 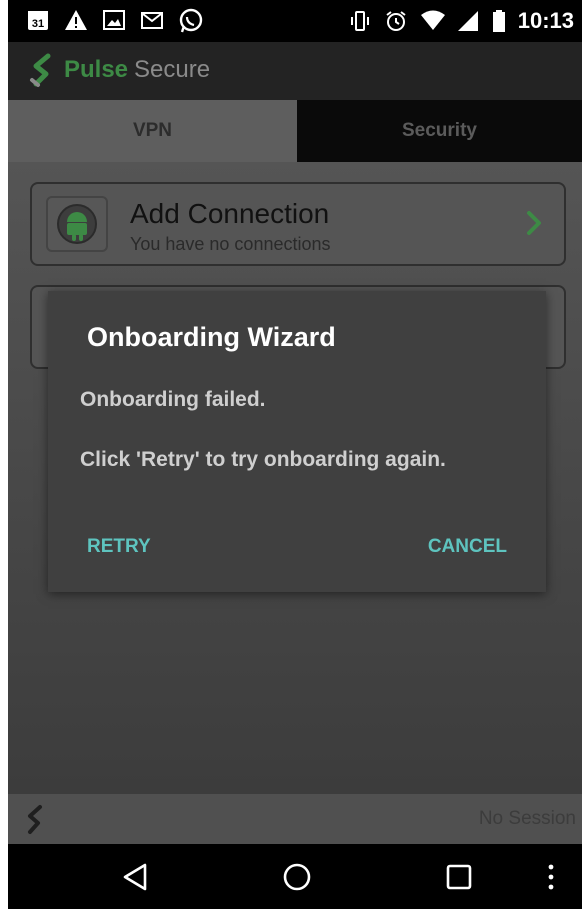 What do you see at coordinates (38, 24) in the screenshot?
I see `calendar-day: 31` at bounding box center [38, 24].